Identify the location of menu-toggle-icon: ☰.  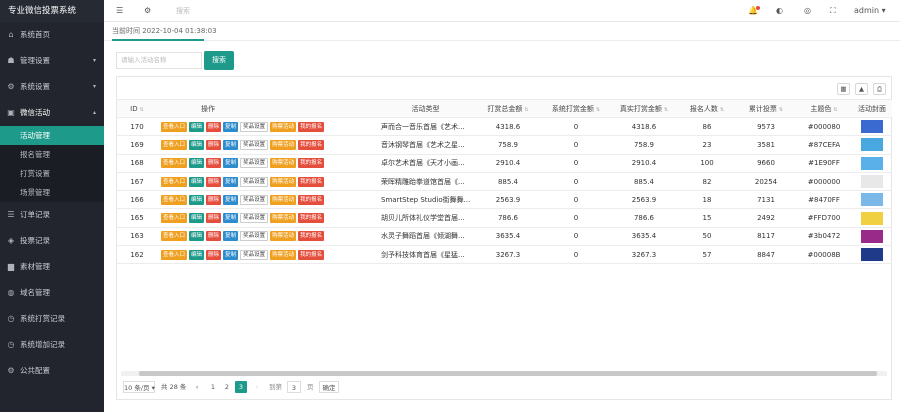
(119, 11).